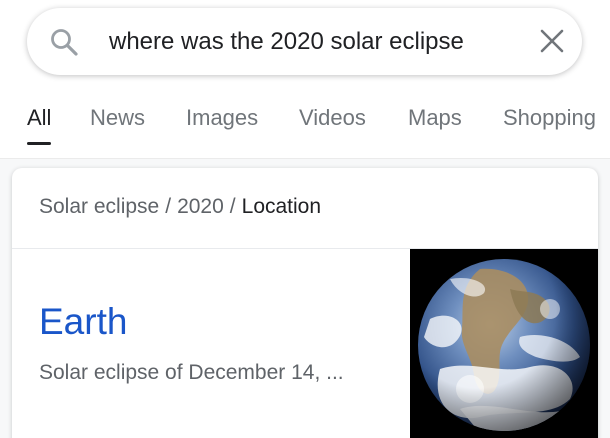 Image resolution: width=610 pixels, height=438 pixels. I want to click on tab-maps: Maps, so click(435, 118).